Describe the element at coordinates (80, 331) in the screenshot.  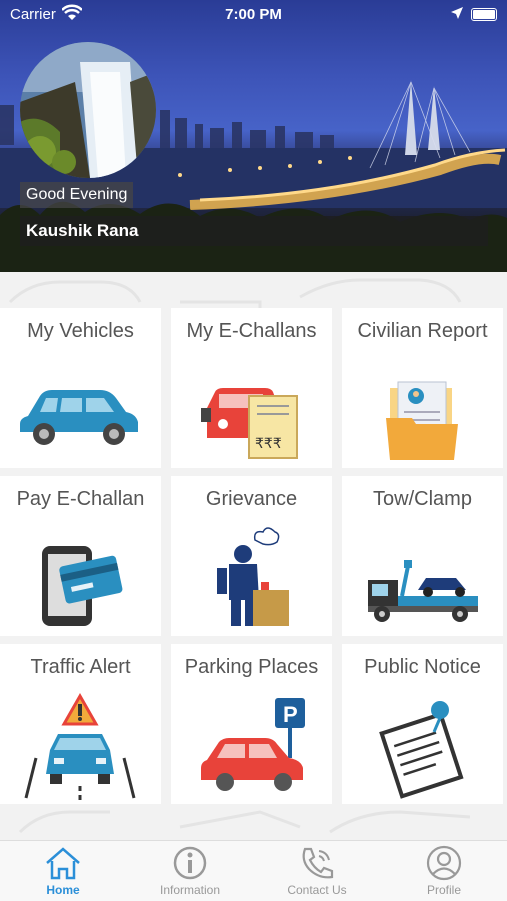
I see `tile-label: My Vehicles` at that location.